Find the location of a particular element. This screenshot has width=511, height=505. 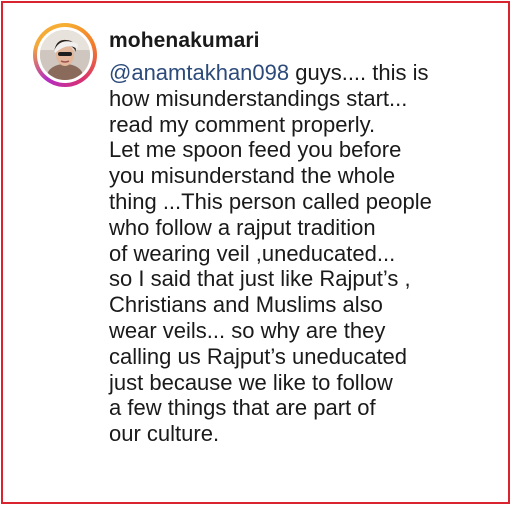

comment-text: guys.... this is is located at coordinates (359, 72).